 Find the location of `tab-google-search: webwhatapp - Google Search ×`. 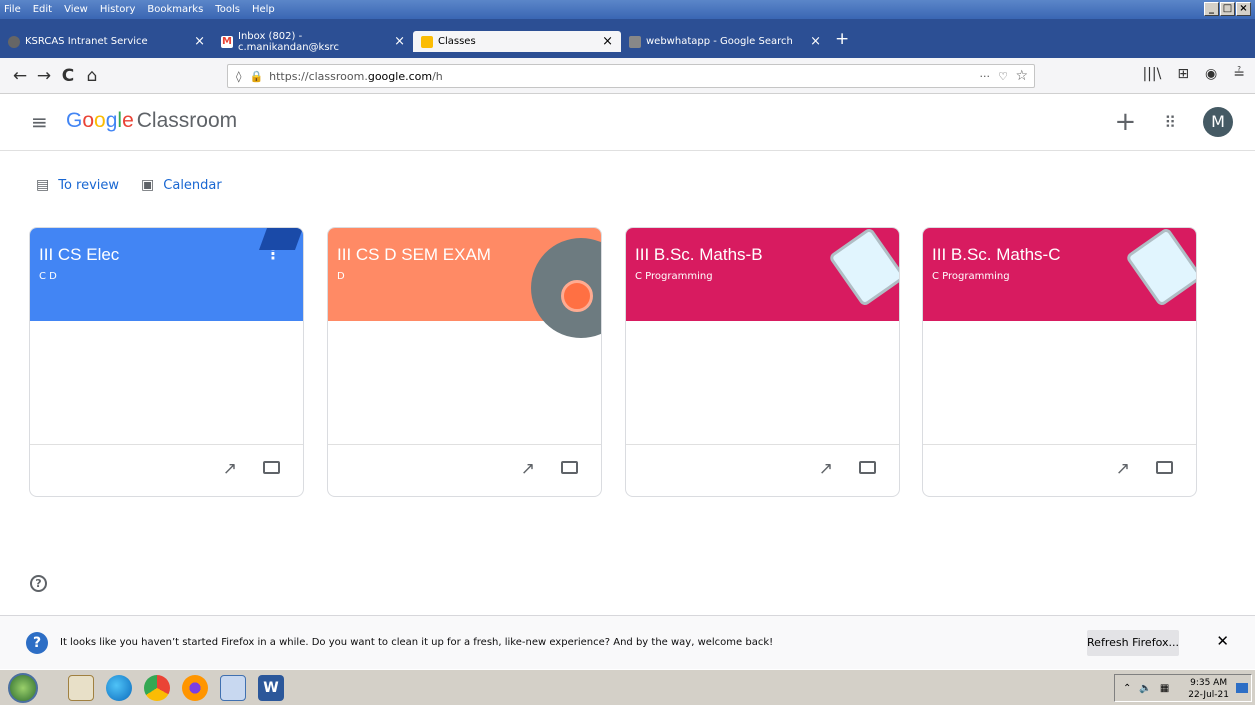

tab-google-search: webwhatapp - Google Search × is located at coordinates (725, 41).